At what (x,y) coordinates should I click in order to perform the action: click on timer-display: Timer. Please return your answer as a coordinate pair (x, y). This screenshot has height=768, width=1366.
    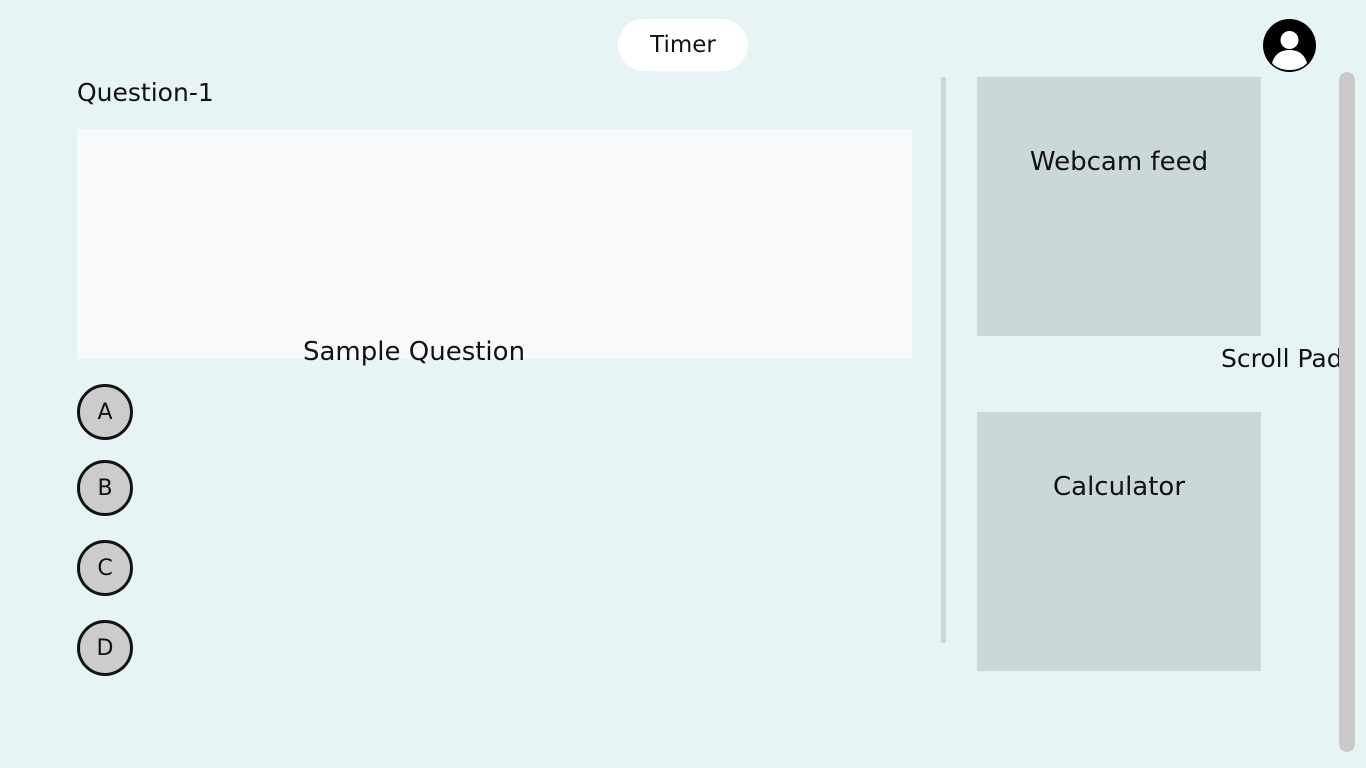
    Looking at the image, I should click on (683, 45).